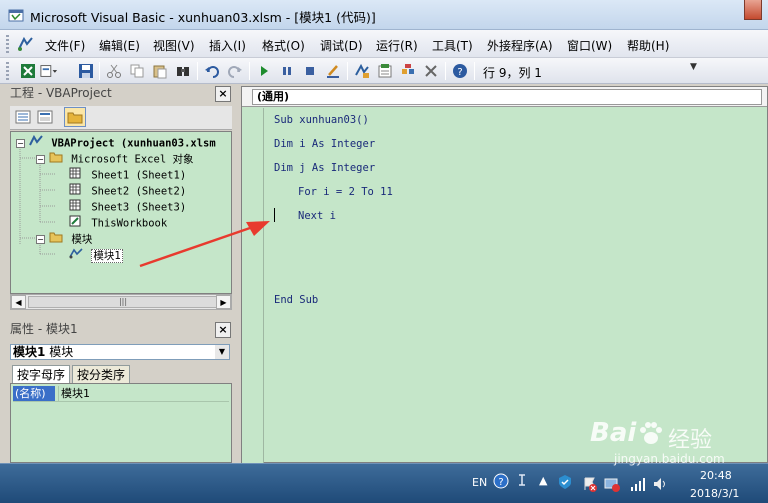 Image resolution: width=768 pixels, height=503 pixels. Describe the element at coordinates (174, 45) in the screenshot. I see `menu-view: 视图(V)` at that location.